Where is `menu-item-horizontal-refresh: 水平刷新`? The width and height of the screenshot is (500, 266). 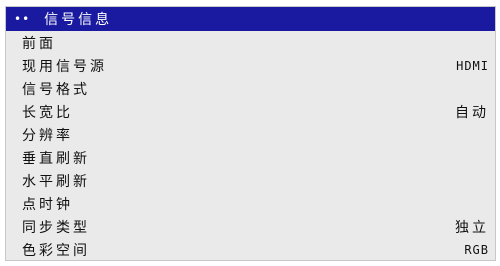 menu-item-horizontal-refresh: 水平刷新 is located at coordinates (250, 180).